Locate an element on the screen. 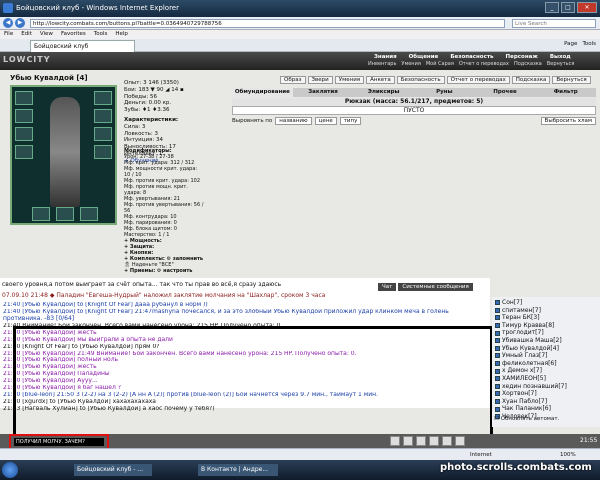 The width and height of the screenshot is (600, 480). tab-spells: Заклятия is located at coordinates (323, 92).